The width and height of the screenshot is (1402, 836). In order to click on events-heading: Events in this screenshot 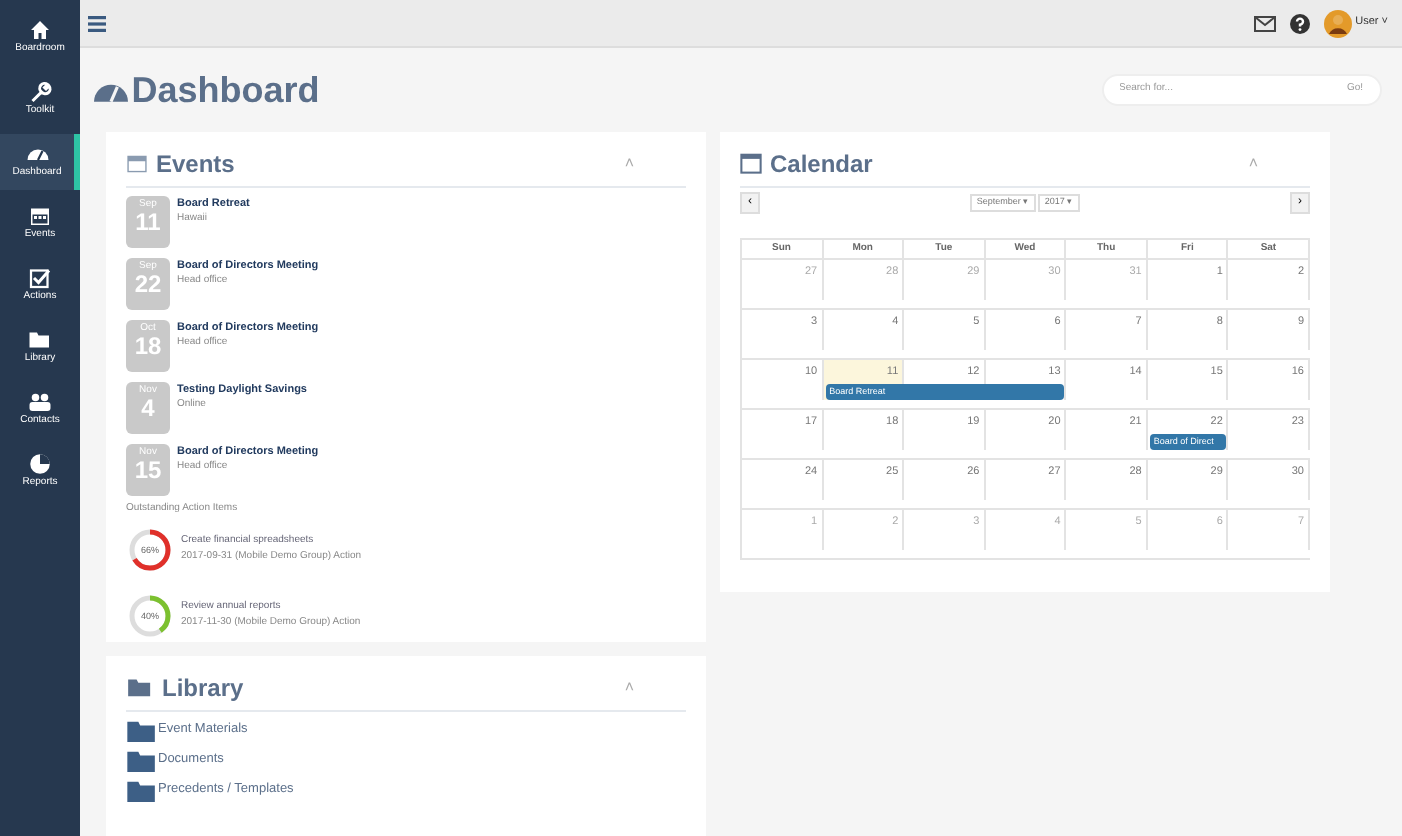, I will do `click(195, 164)`.